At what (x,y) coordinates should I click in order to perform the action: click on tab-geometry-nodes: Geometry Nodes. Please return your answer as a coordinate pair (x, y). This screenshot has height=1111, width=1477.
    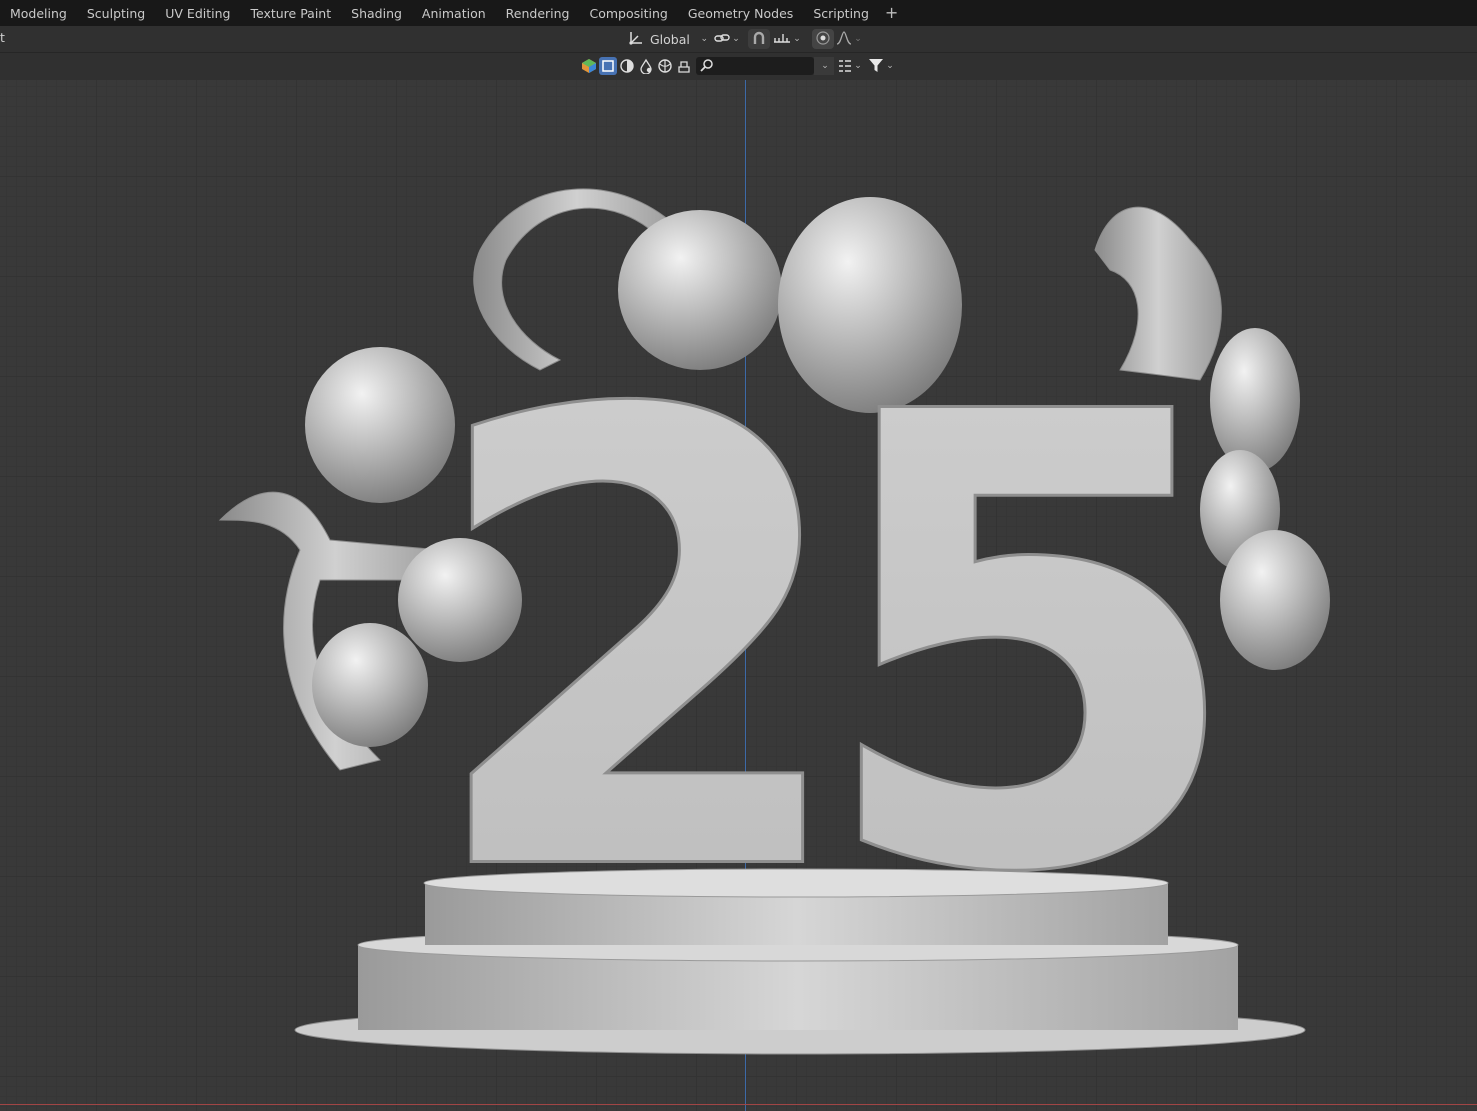
    Looking at the image, I should click on (740, 13).